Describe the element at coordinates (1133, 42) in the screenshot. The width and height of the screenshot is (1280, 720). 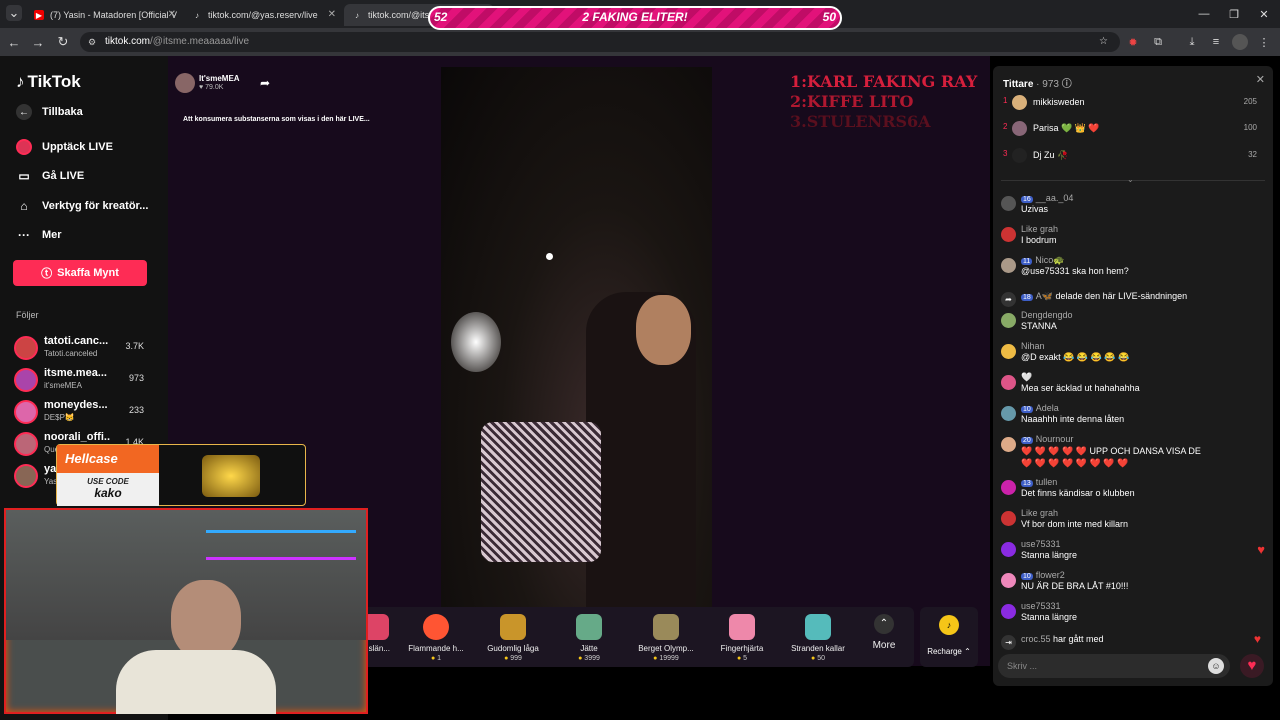
I see `extension-icon: ✹` at that location.